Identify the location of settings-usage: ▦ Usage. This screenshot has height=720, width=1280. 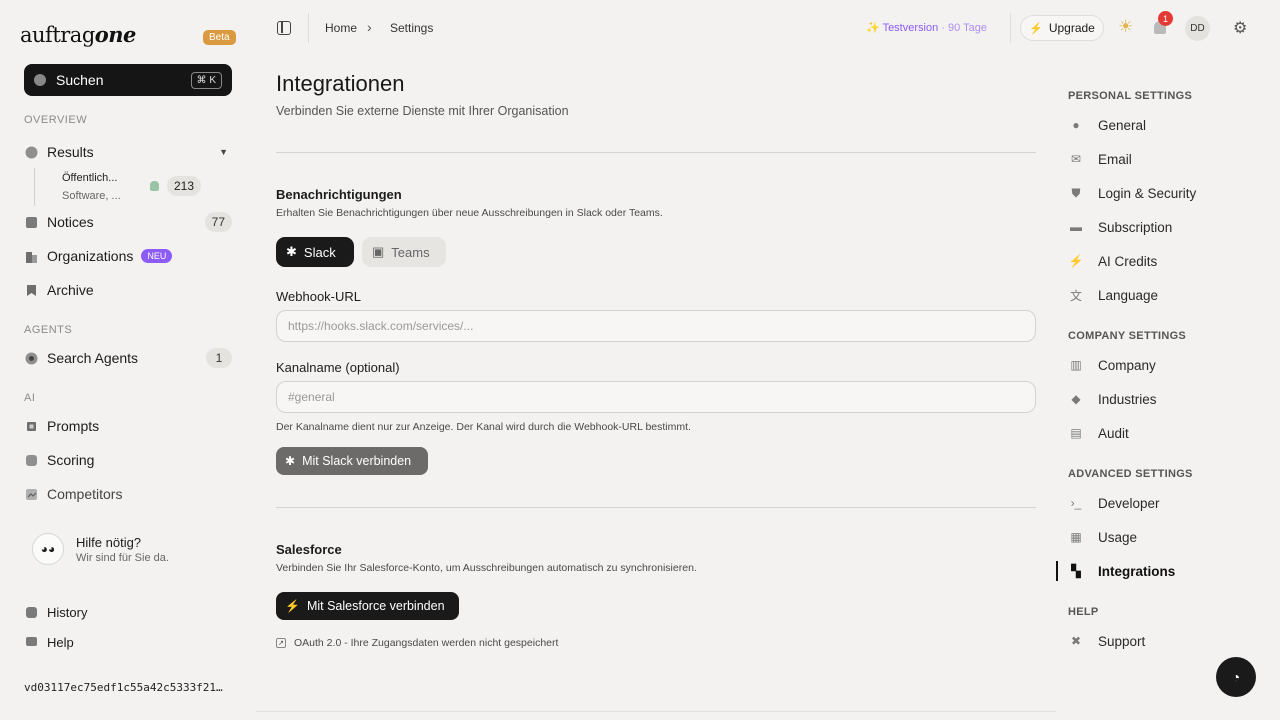
(1158, 537).